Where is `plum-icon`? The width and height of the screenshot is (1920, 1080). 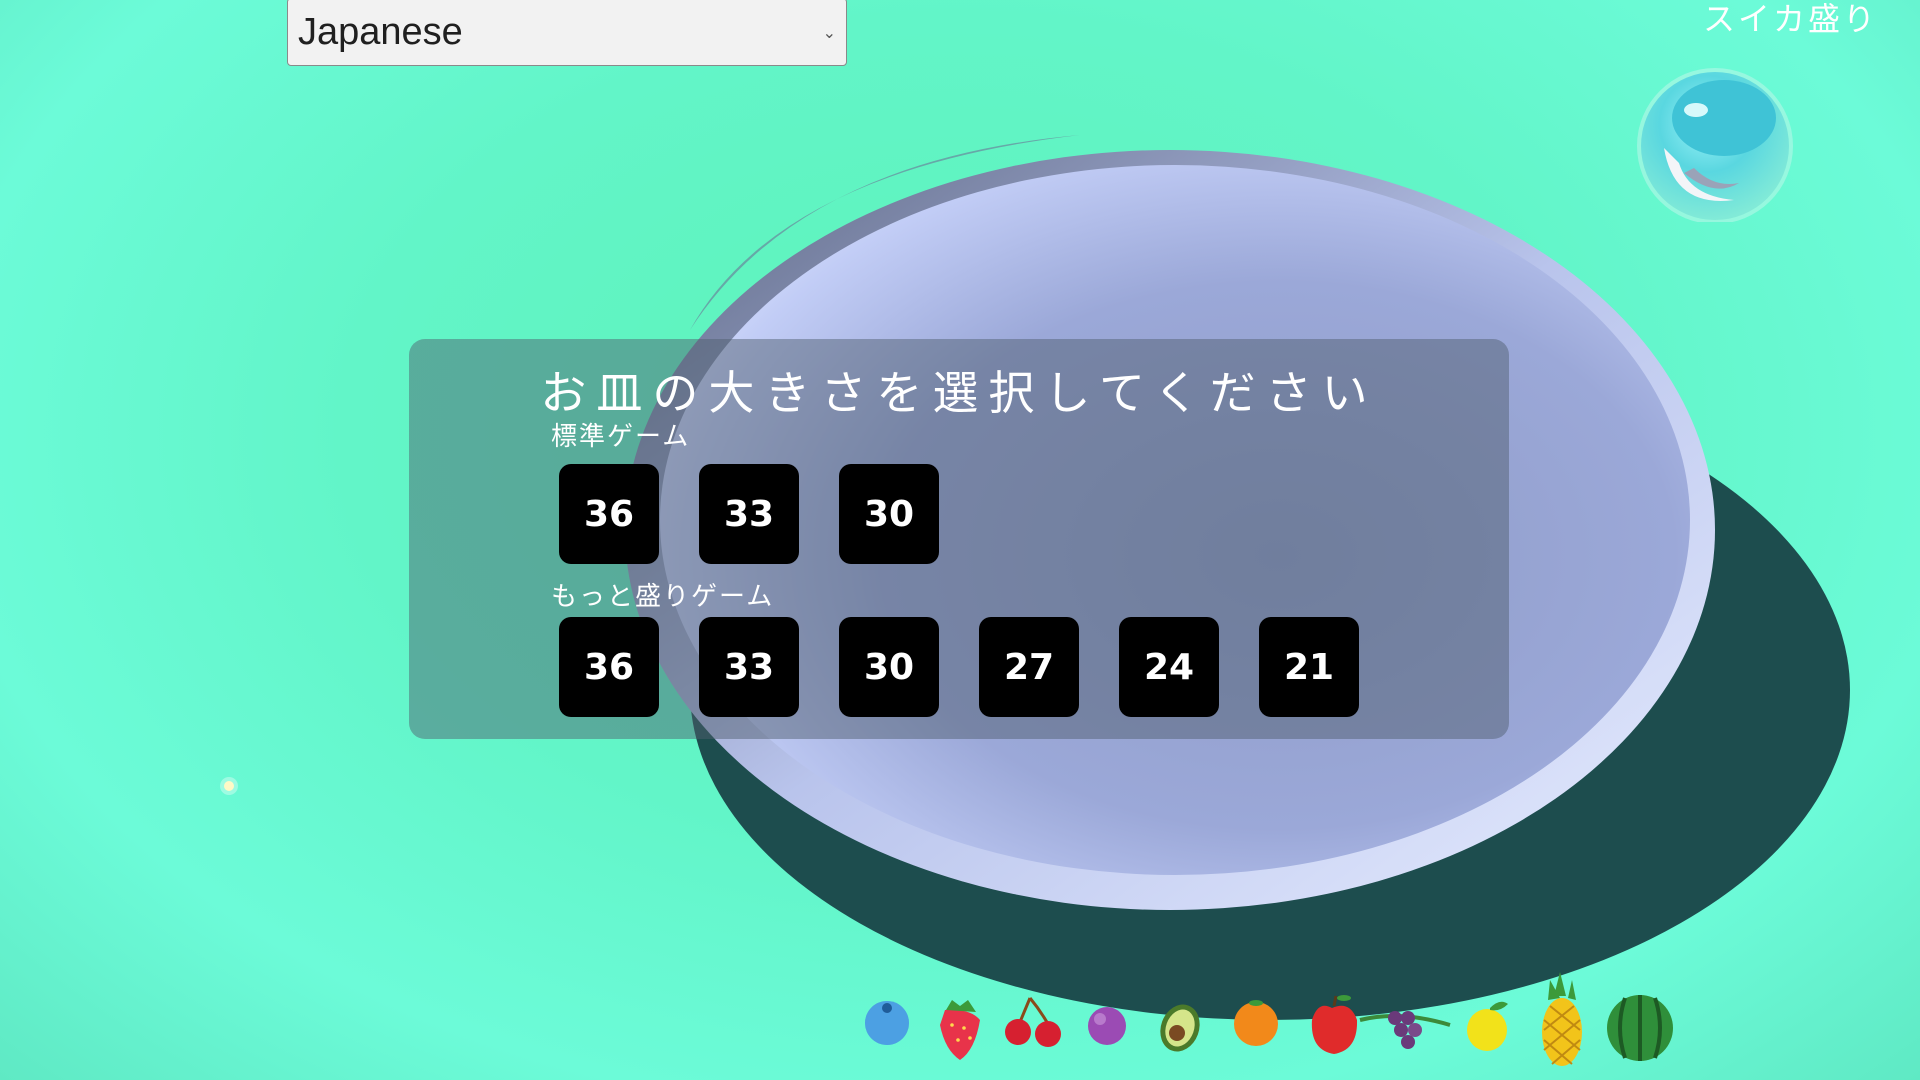
plum-icon is located at coordinates (1107, 1026).